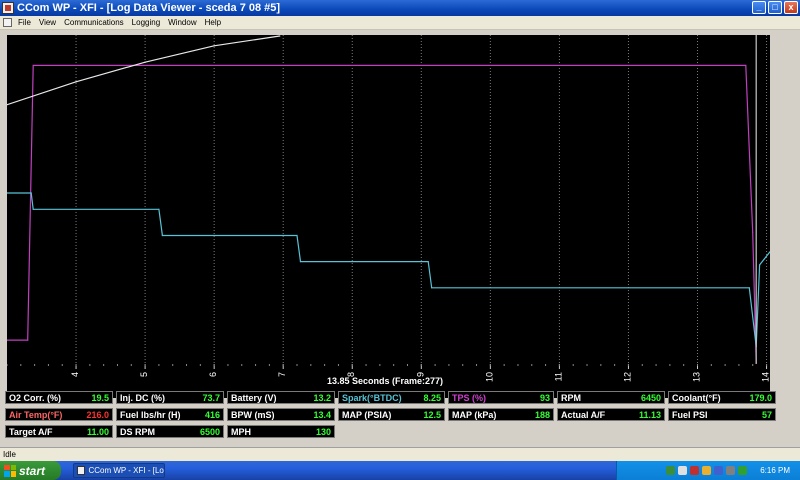  I want to click on gauge-value: 12.5, so click(432, 414).